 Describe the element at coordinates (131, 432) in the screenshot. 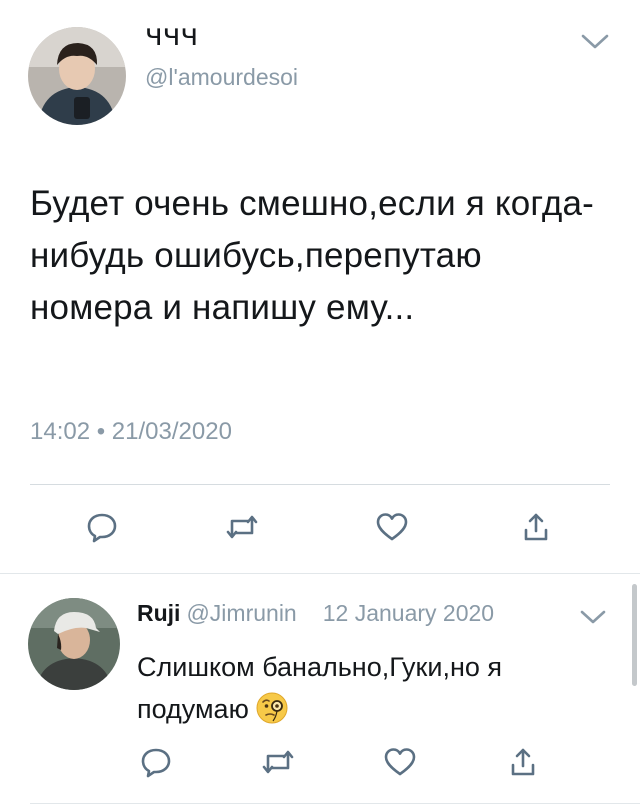

I see `tweet-timestamp: 14:02 • 21/03/2020` at that location.